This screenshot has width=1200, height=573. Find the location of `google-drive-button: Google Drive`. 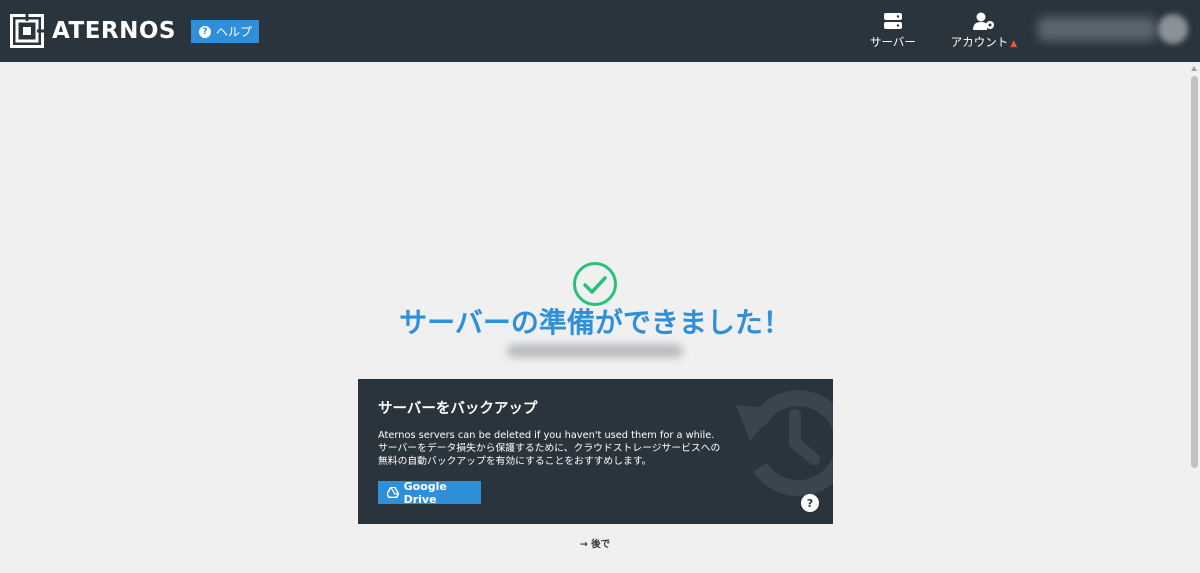

google-drive-button: Google Drive is located at coordinates (429, 492).